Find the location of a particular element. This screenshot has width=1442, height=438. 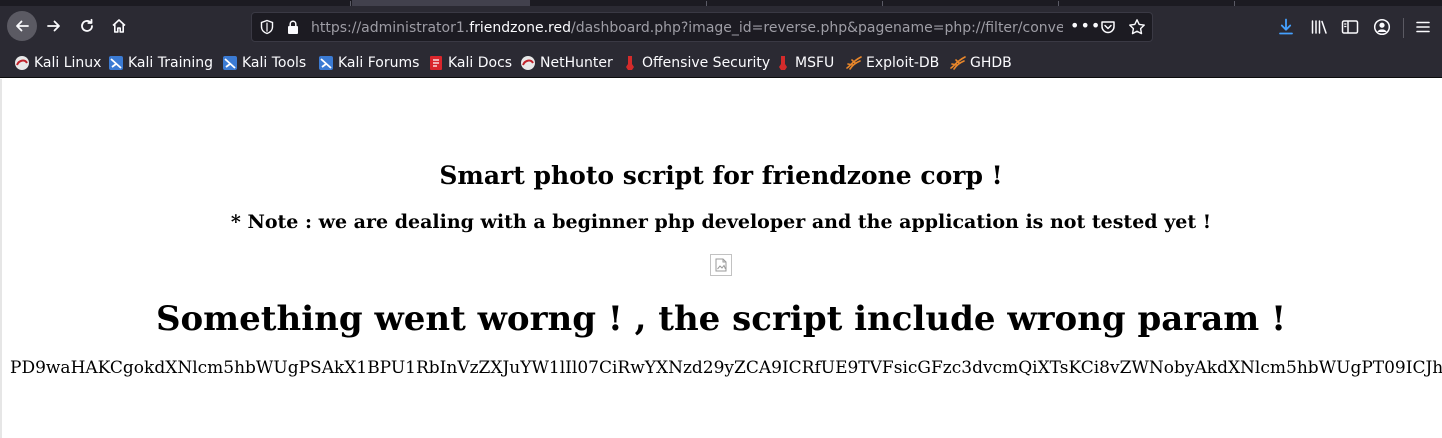

kali-training-icon is located at coordinates (116, 63).